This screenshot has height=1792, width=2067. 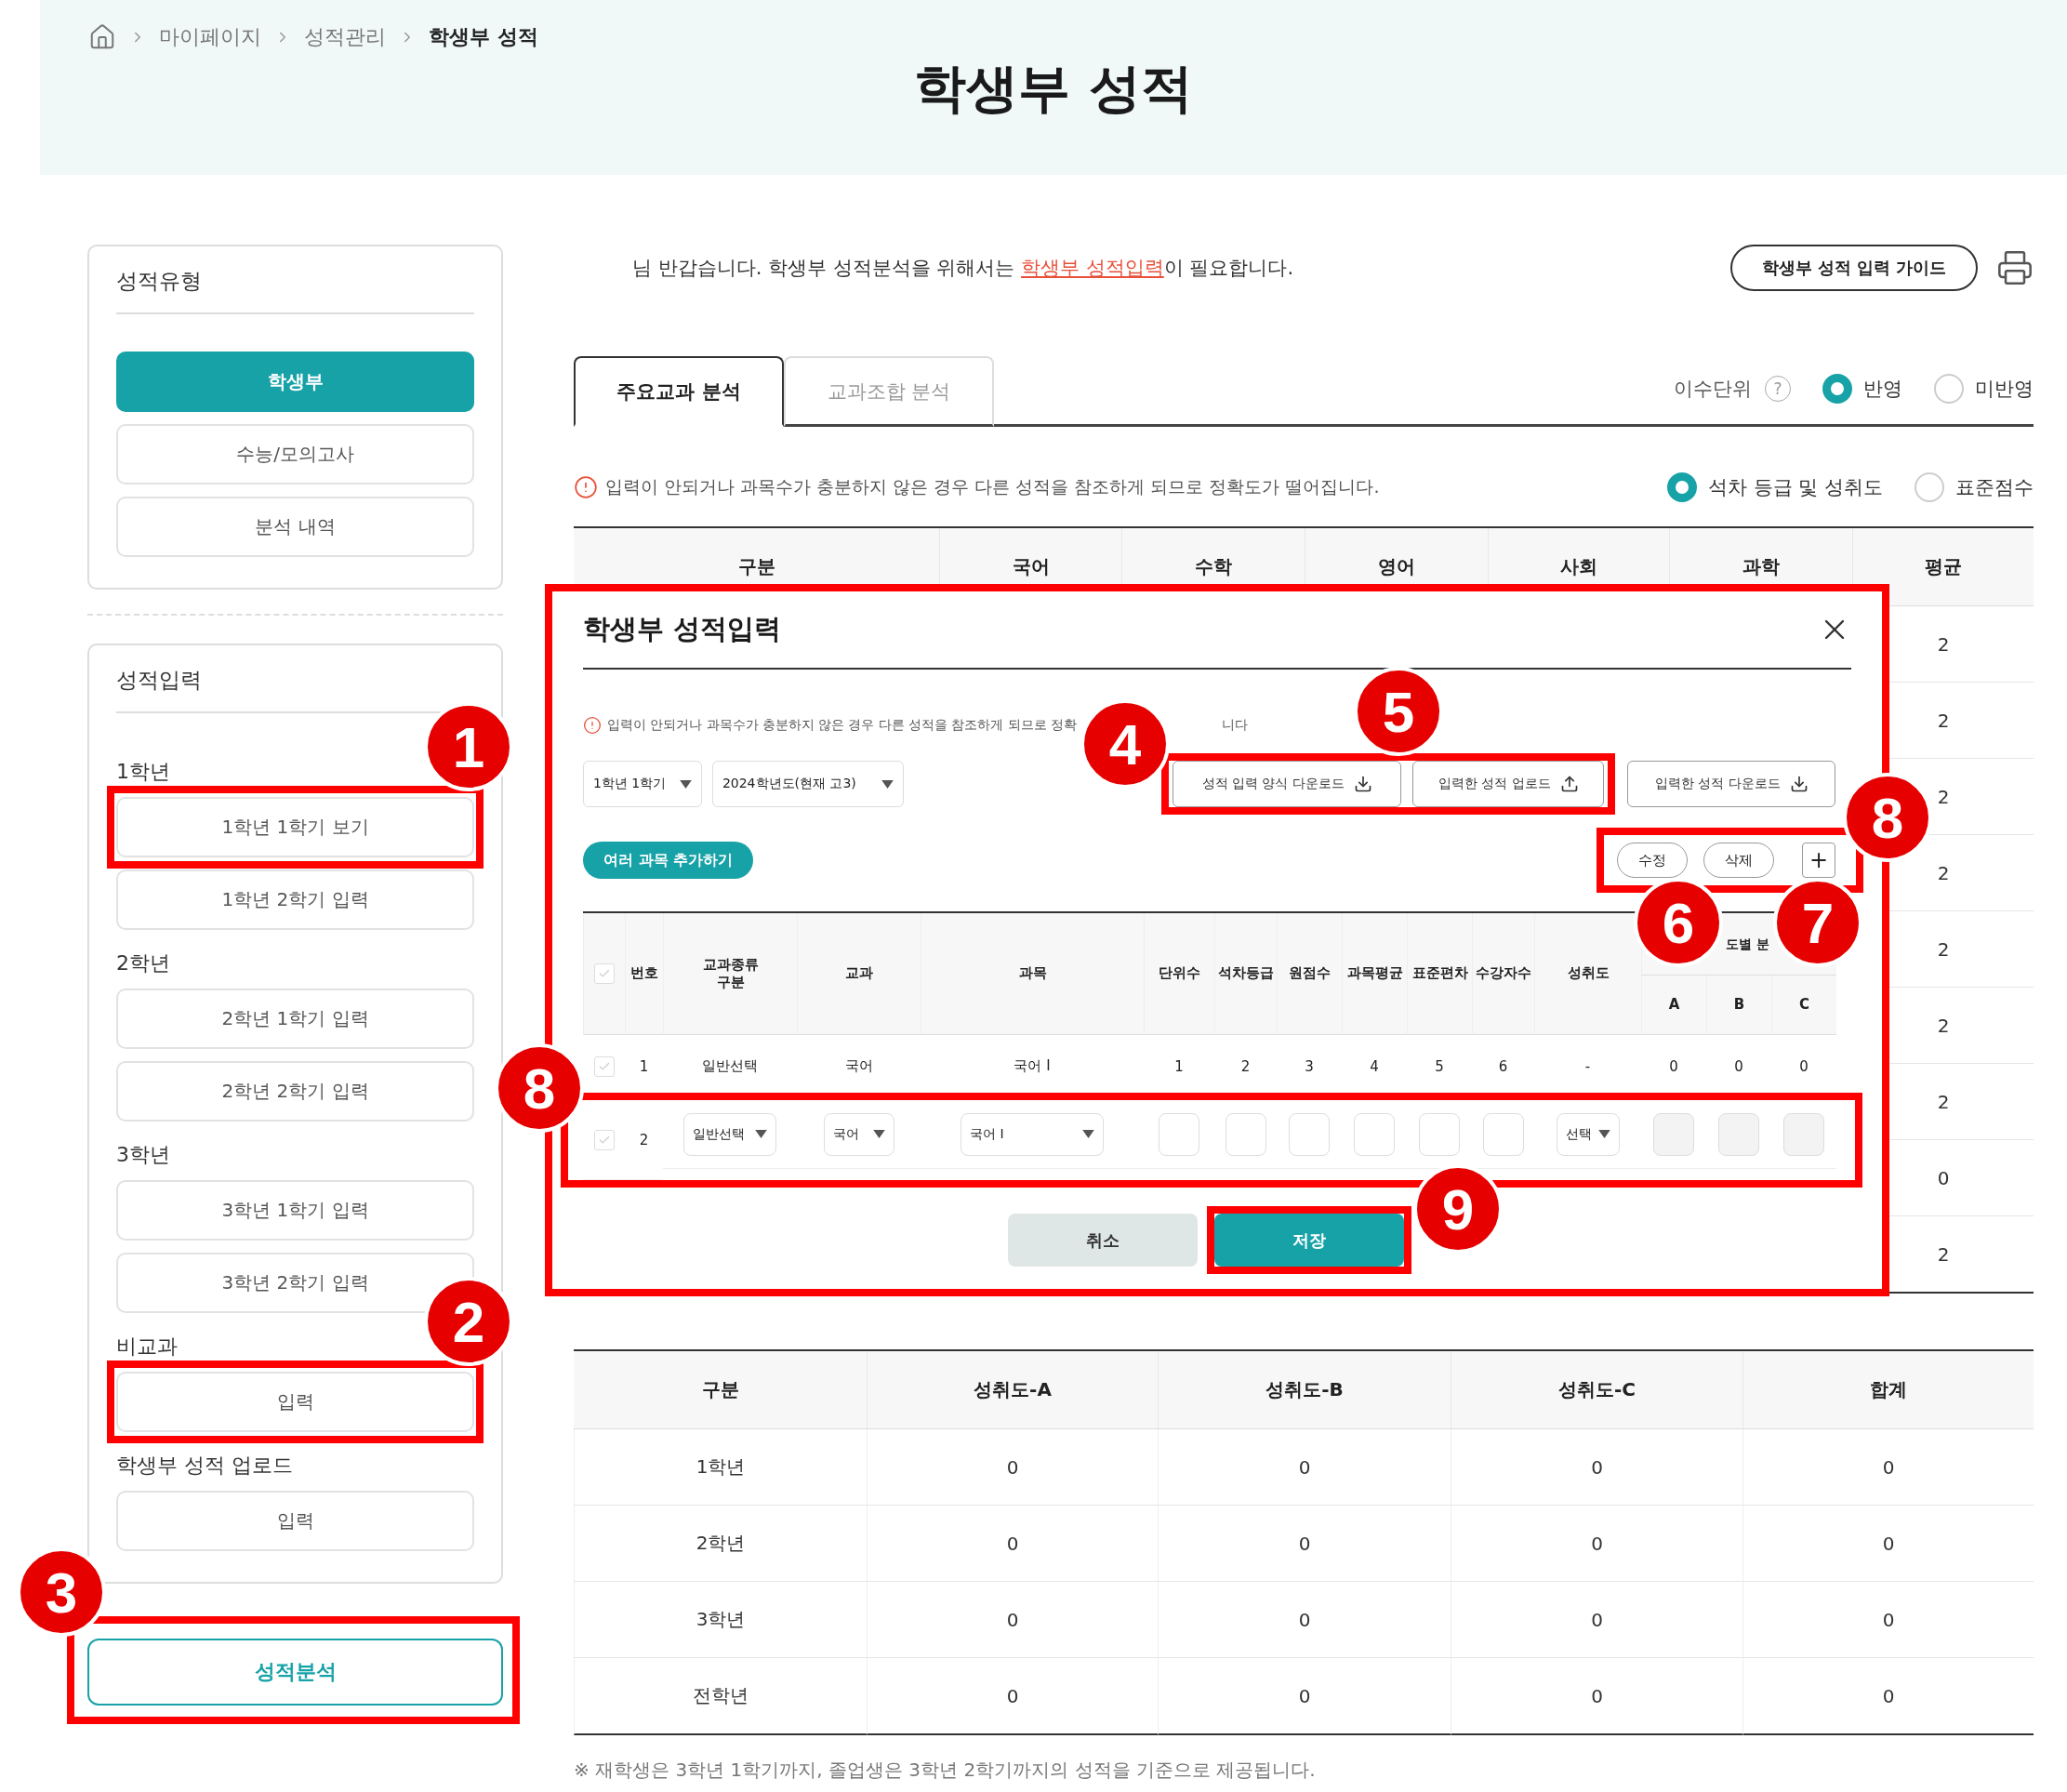 I want to click on group-heading: 2학년, so click(x=143, y=963).